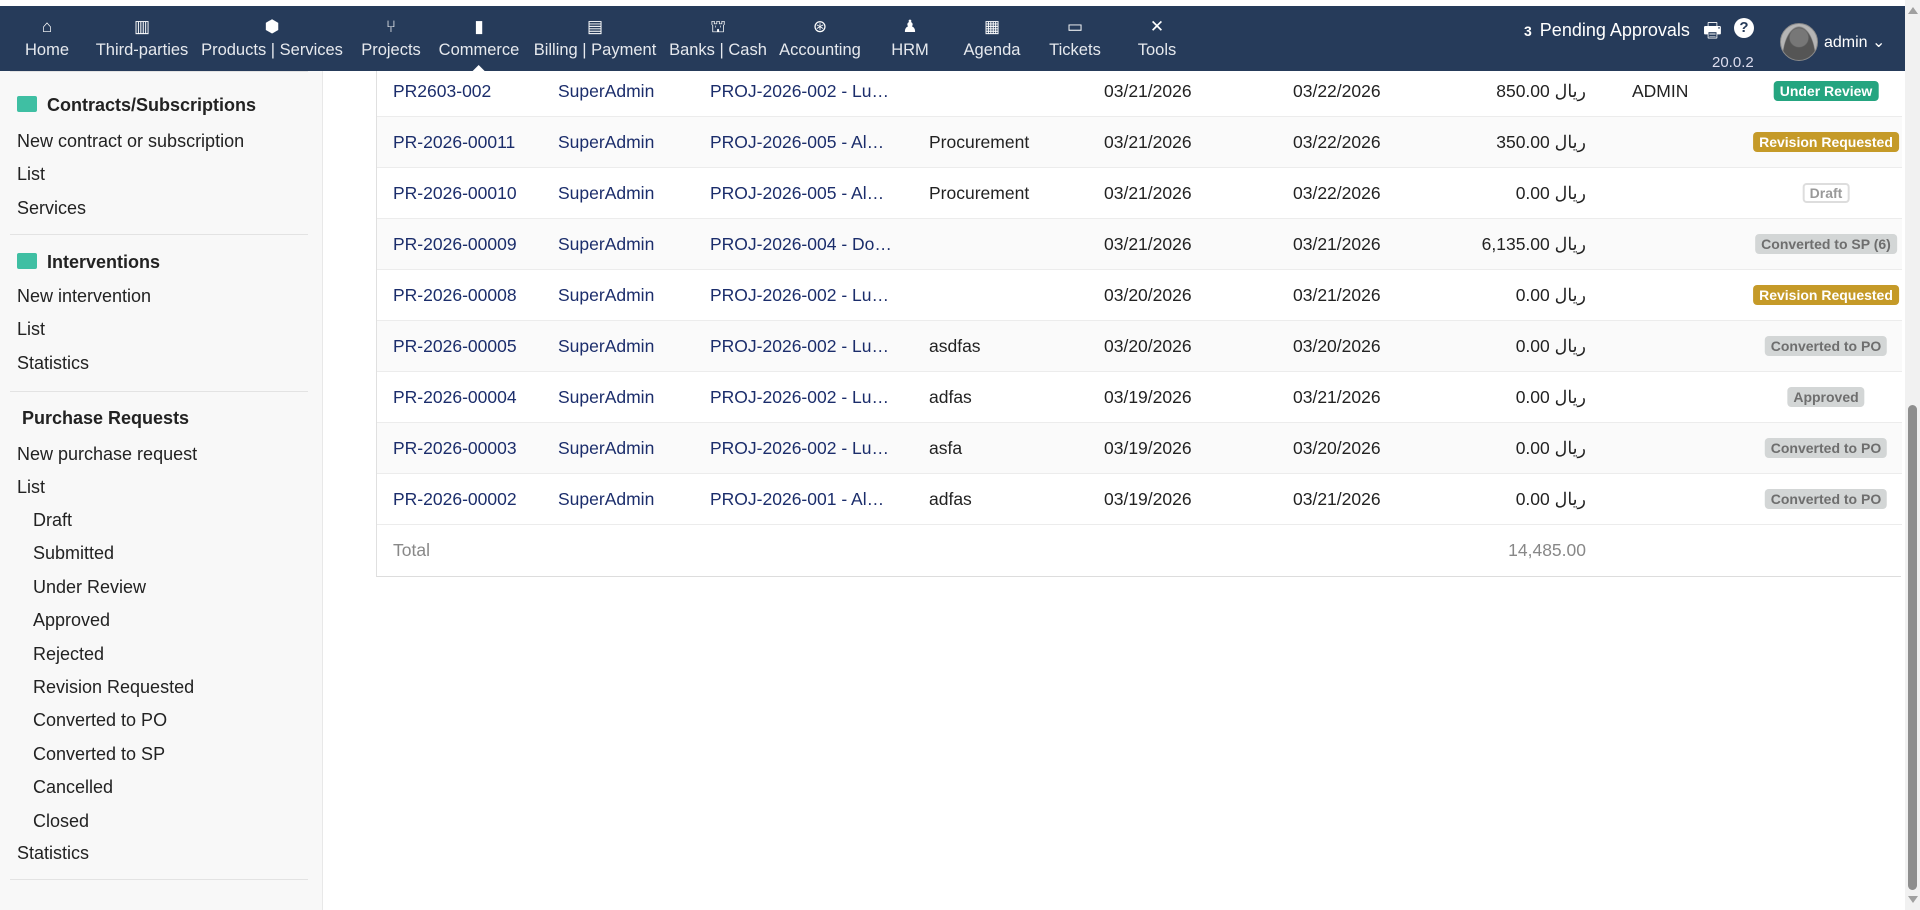 The height and width of the screenshot is (910, 1920). I want to click on tickets-icon: ▭, so click(1075, 26).